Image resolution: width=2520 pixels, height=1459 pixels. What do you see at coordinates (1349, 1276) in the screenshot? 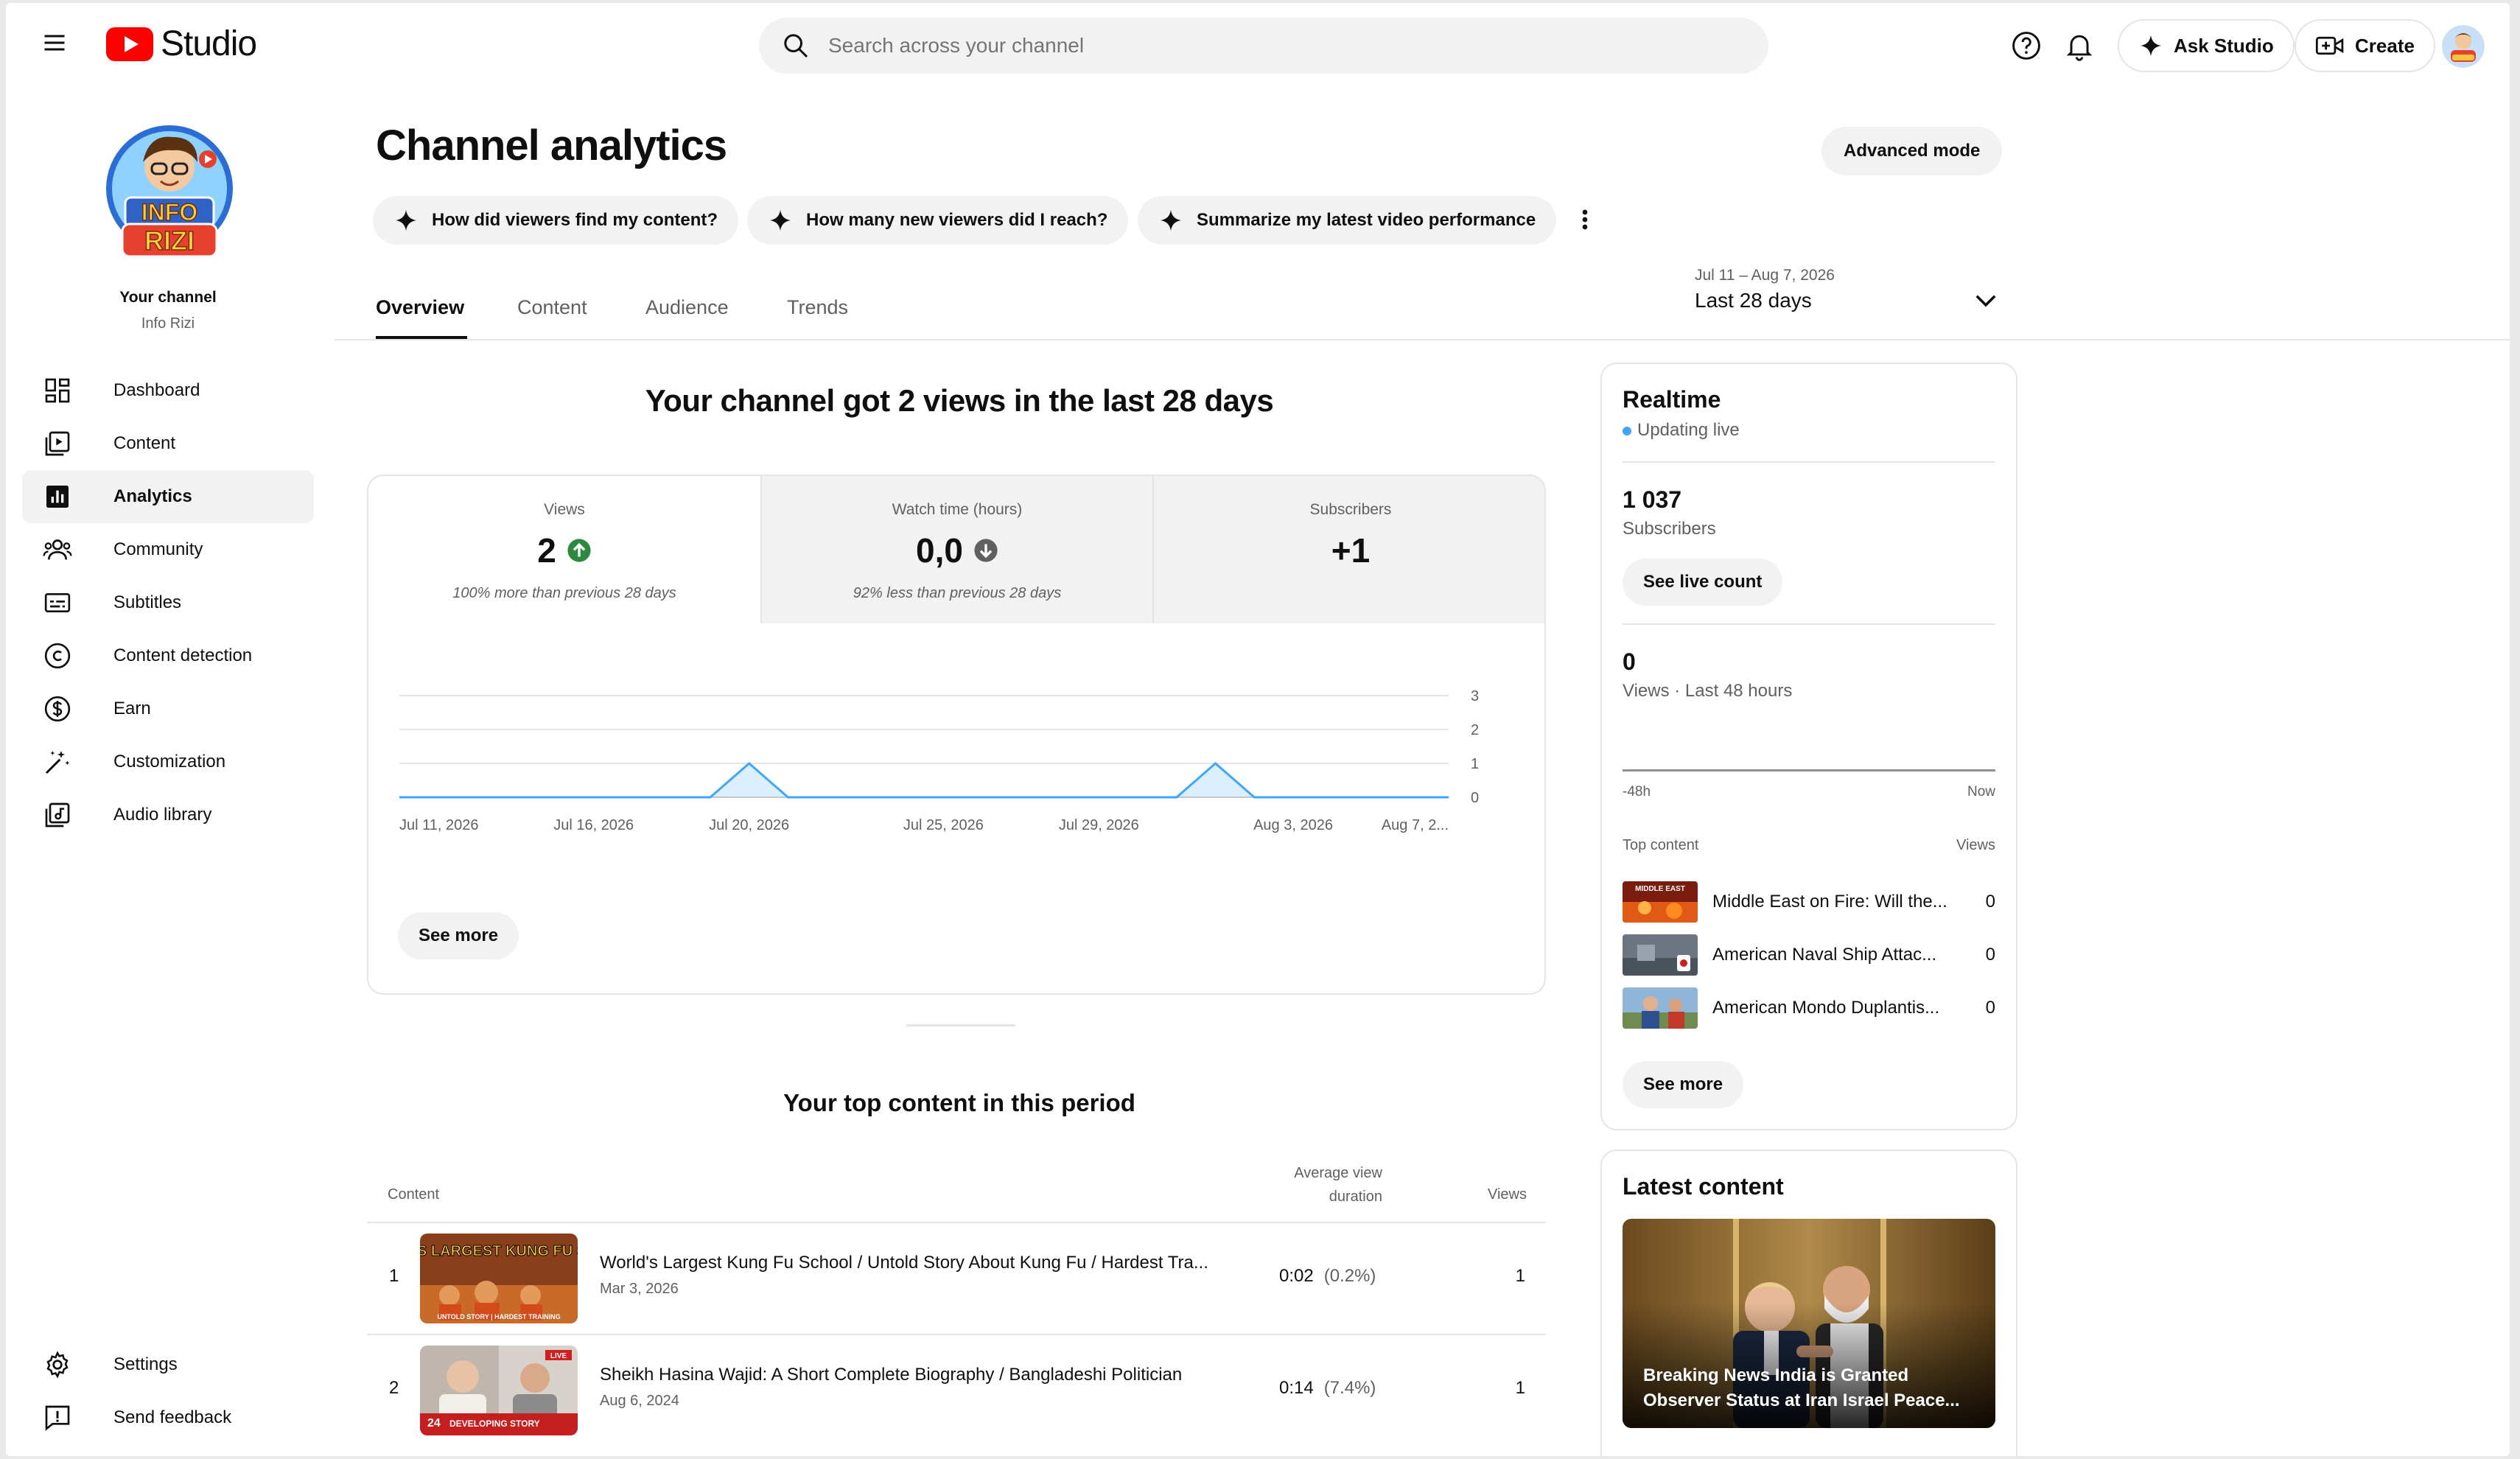
I see `duration-percent: (0.2%)` at bounding box center [1349, 1276].